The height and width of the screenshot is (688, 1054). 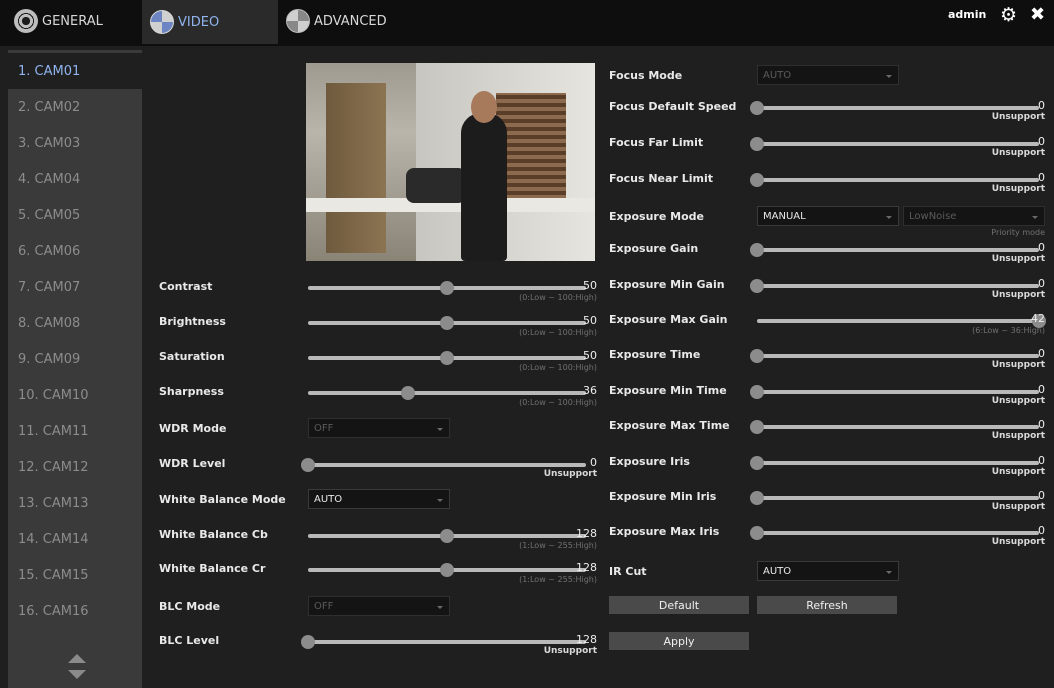 I want to click on exposure-iris-slider-thumb, so click(x=757, y=463).